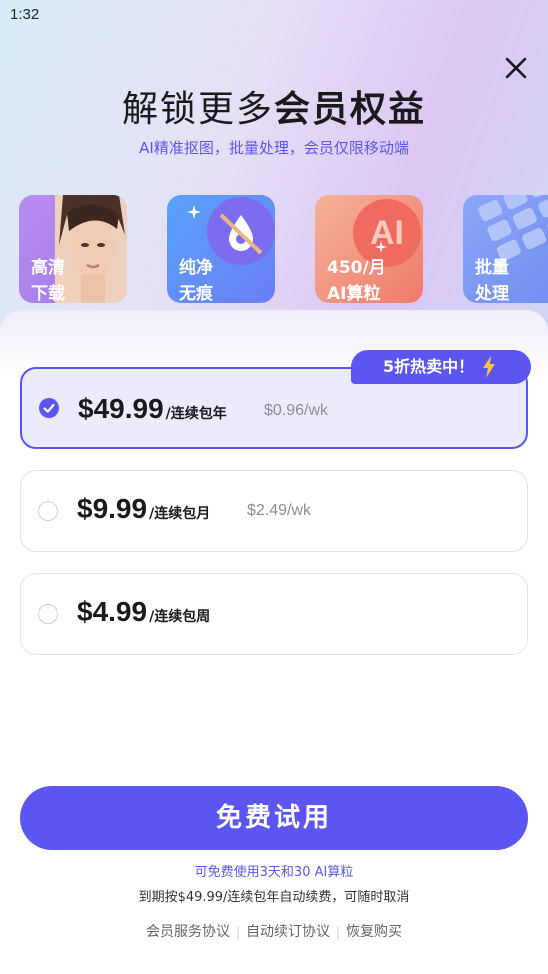 Image resolution: width=548 pixels, height=974 pixels. Describe the element at coordinates (241, 234) in the screenshot. I see `no-watermark-icon` at that location.